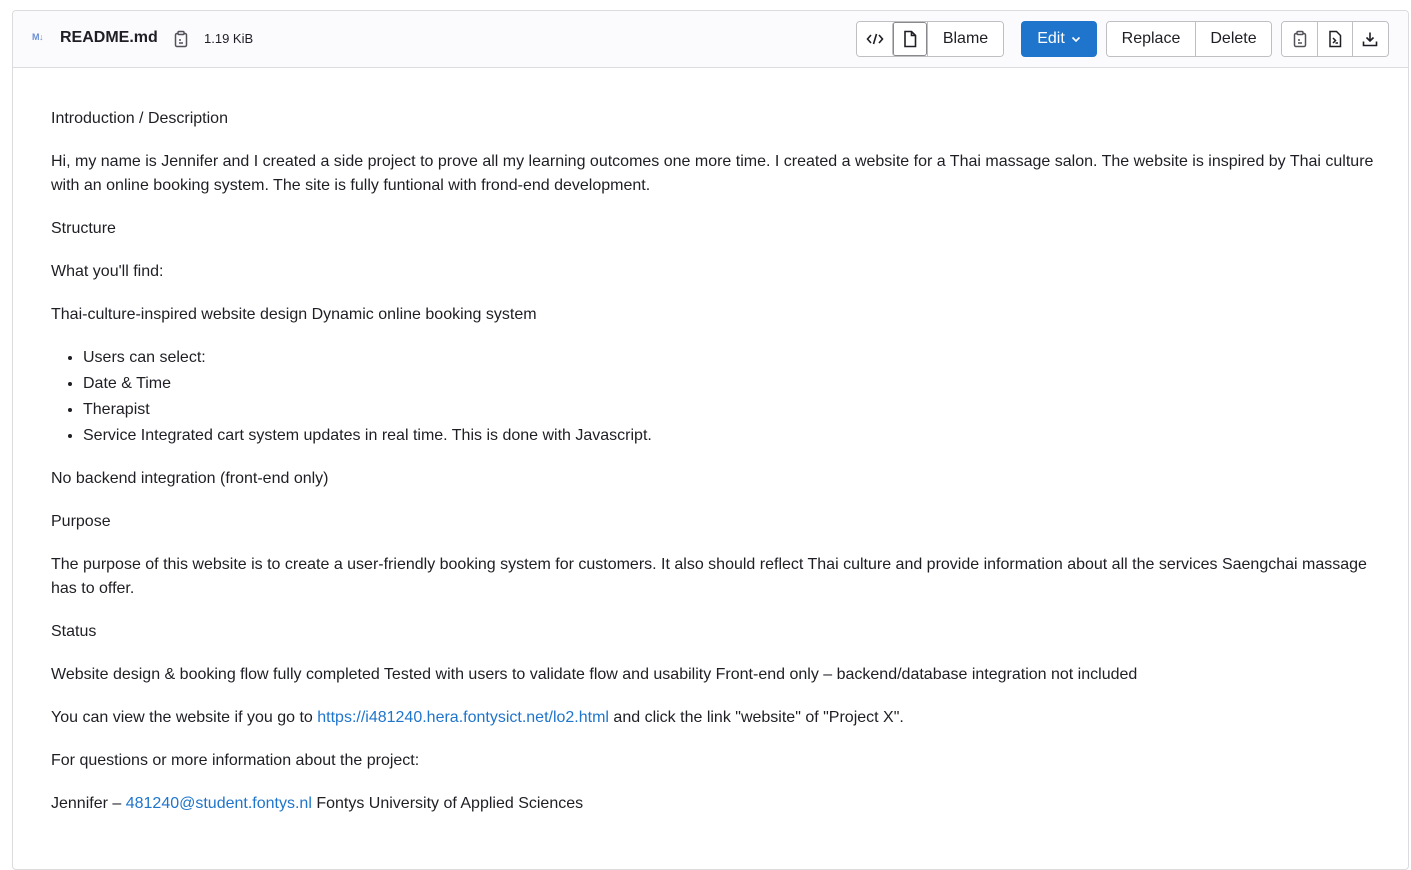  I want to click on list-item: Users can select:, so click(732, 358).